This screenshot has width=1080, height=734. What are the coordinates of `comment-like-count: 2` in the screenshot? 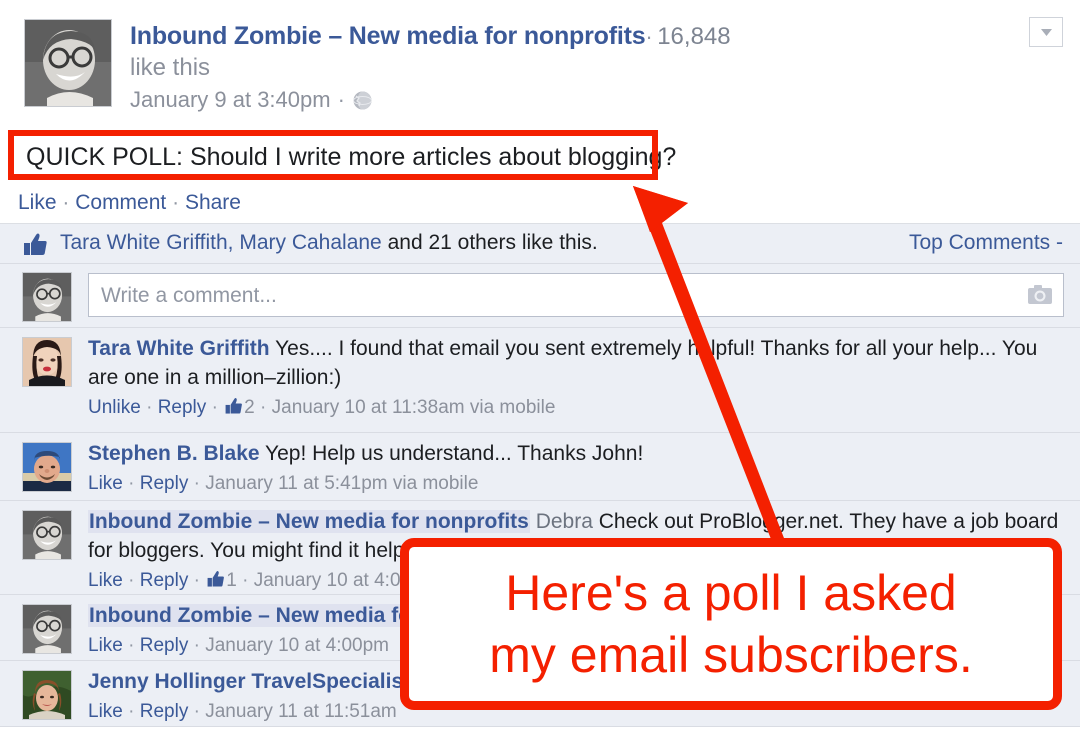 It's located at (249, 407).